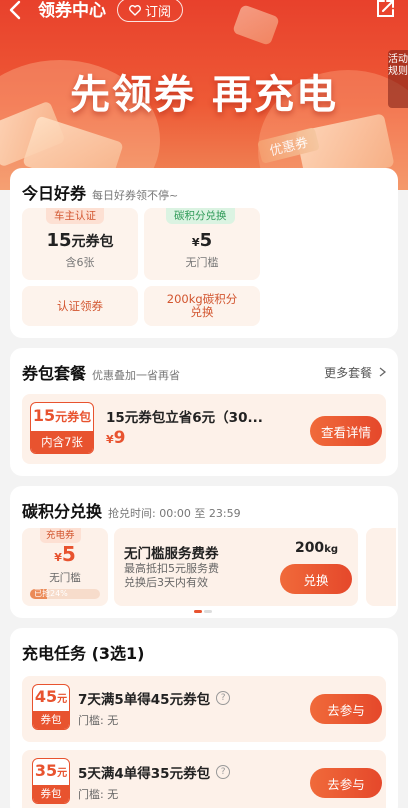 This screenshot has height=808, width=408. Describe the element at coordinates (355, 372) in the screenshot. I see `more-packages-link: 更多套餐` at that location.